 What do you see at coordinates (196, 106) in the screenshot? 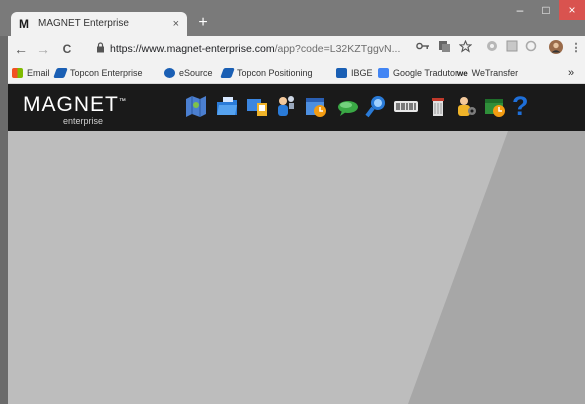
I see `map-icon` at bounding box center [196, 106].